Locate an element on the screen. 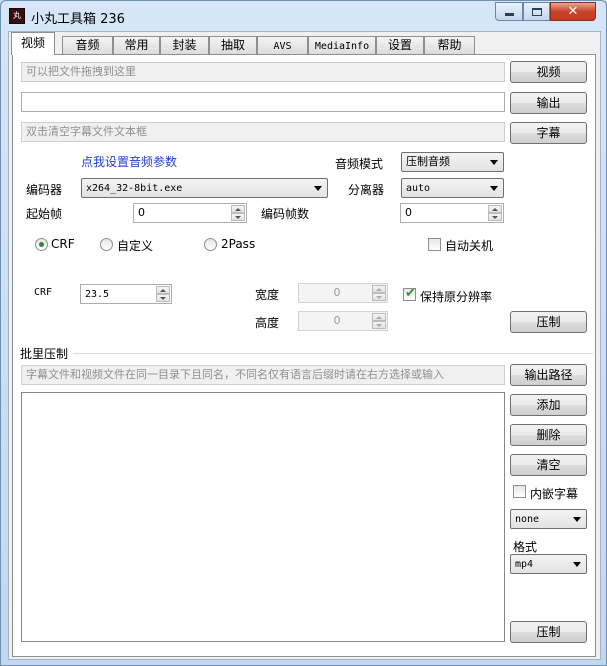 This screenshot has height=666, width=607. width-value: 0 is located at coordinates (337, 292).